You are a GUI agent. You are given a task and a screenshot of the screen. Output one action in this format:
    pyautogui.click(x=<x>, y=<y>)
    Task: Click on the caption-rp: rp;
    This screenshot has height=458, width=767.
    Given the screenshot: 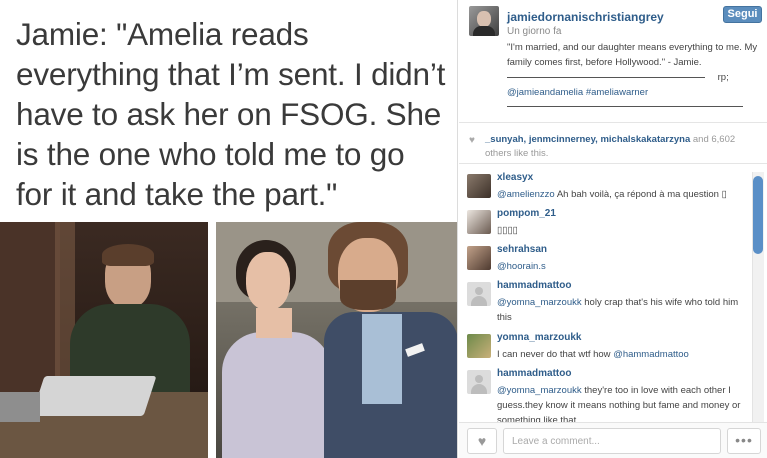 What is the action you would take?
    pyautogui.click(x=723, y=77)
    